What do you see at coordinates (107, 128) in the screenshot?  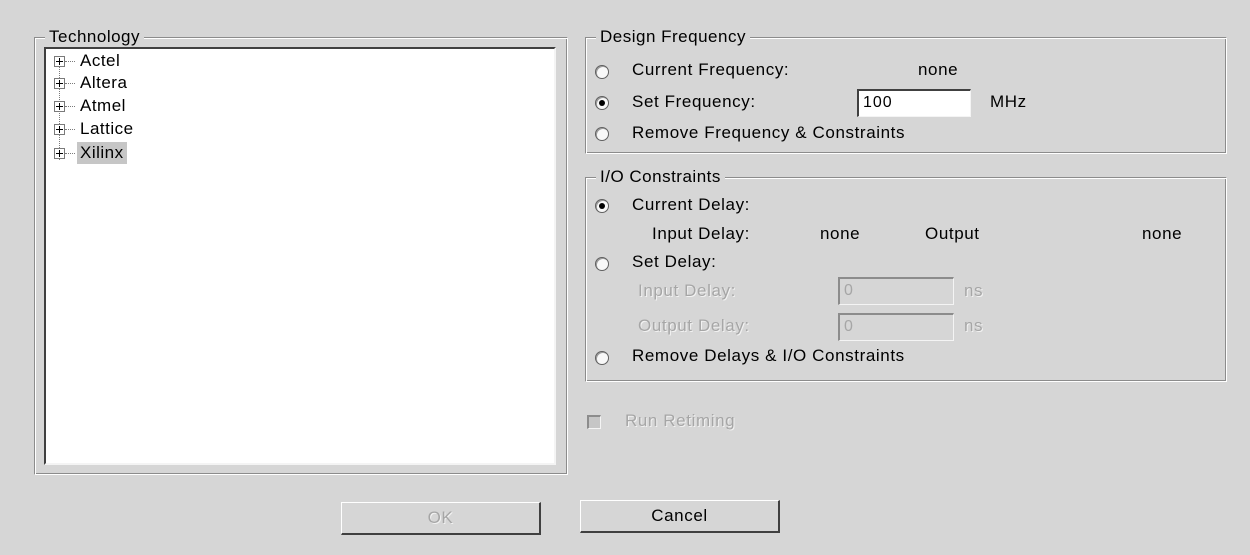 I see `tree-item-label: Lattice` at bounding box center [107, 128].